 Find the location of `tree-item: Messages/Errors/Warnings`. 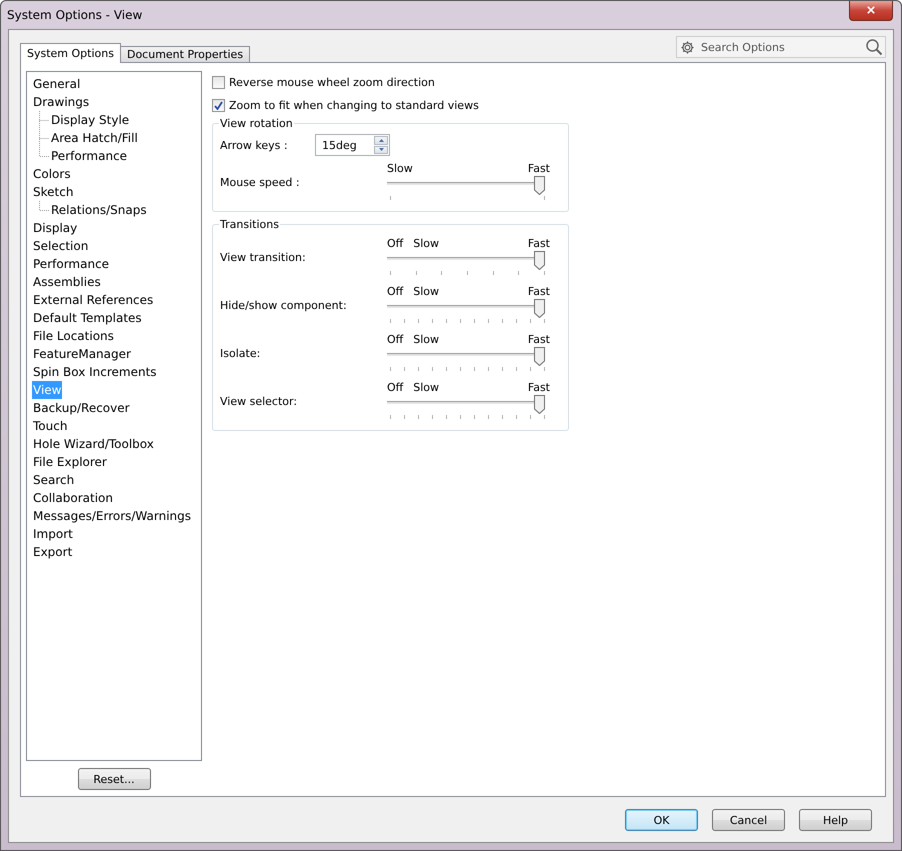

tree-item: Messages/Errors/Warnings is located at coordinates (112, 516).